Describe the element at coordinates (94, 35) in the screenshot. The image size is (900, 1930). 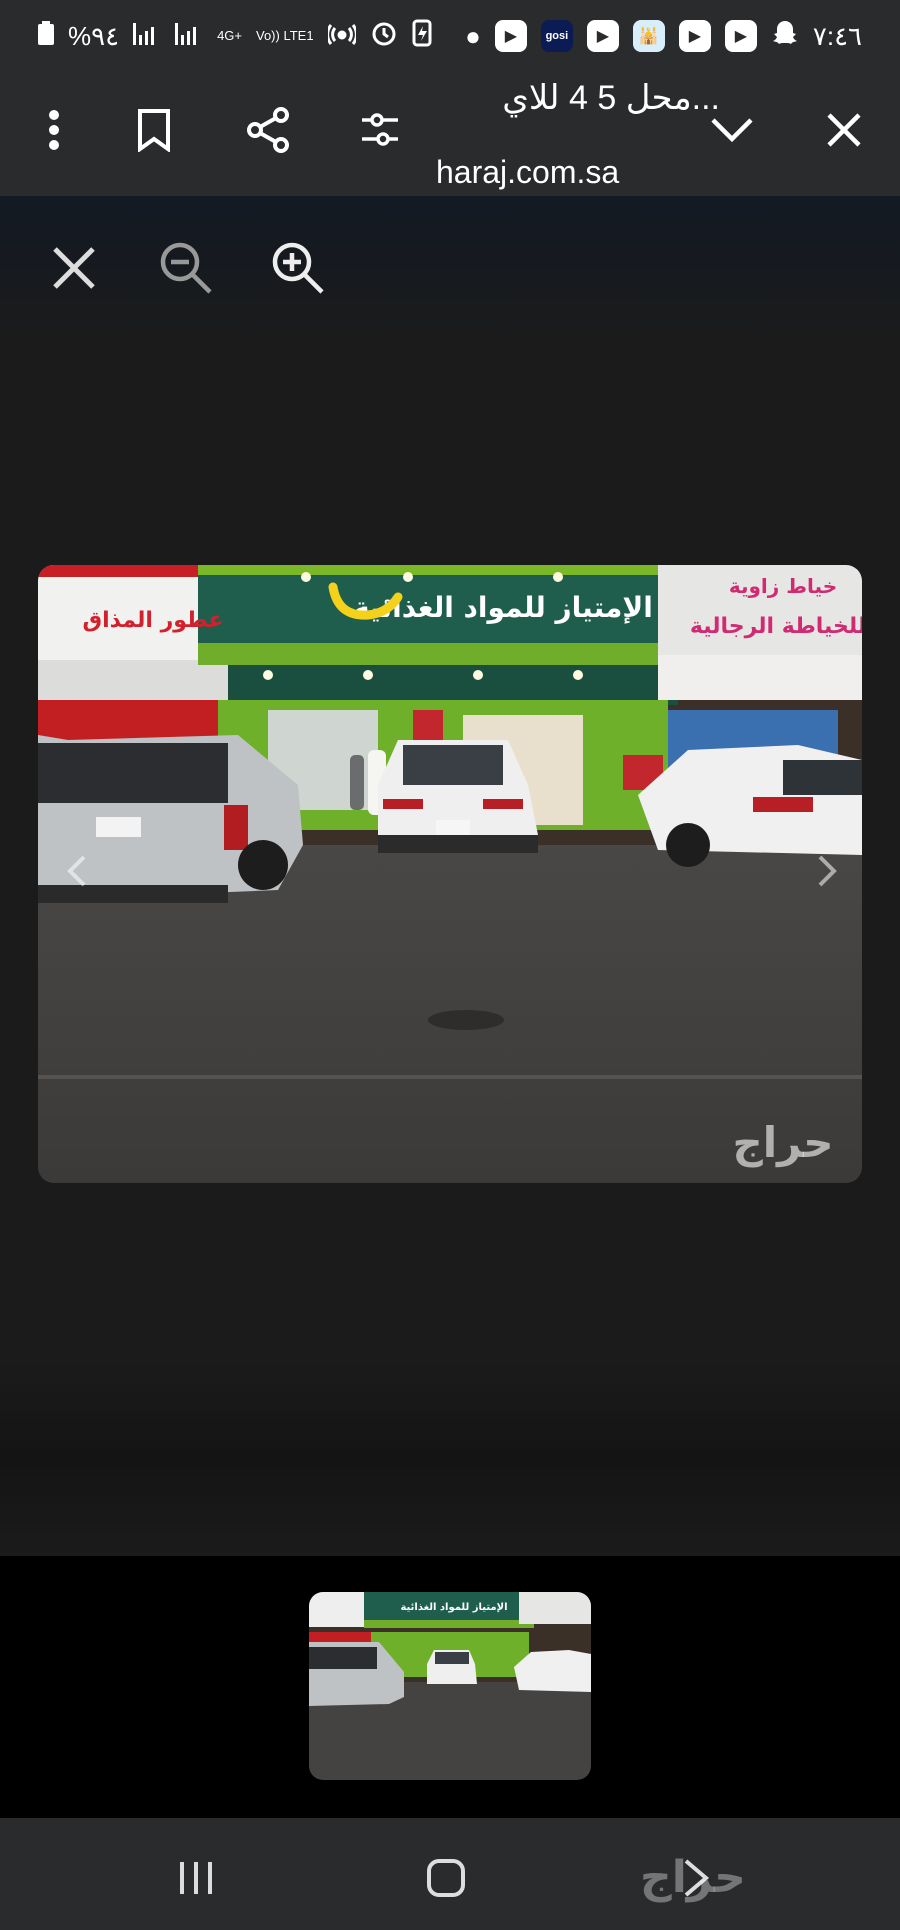
I see `battery-percent: %٩٤` at that location.